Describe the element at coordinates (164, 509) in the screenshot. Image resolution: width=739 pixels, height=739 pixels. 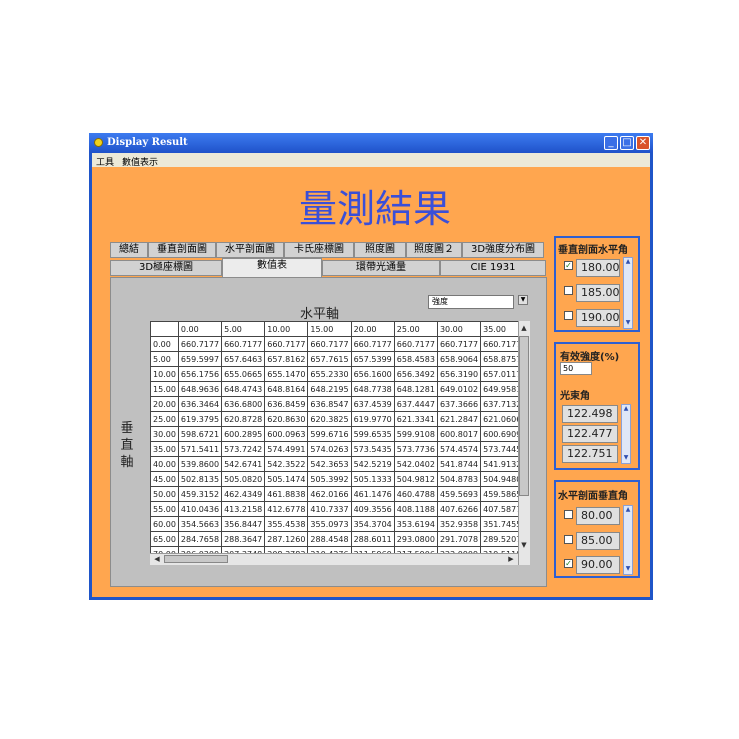
I see `table-row-header: 55.00` at that location.